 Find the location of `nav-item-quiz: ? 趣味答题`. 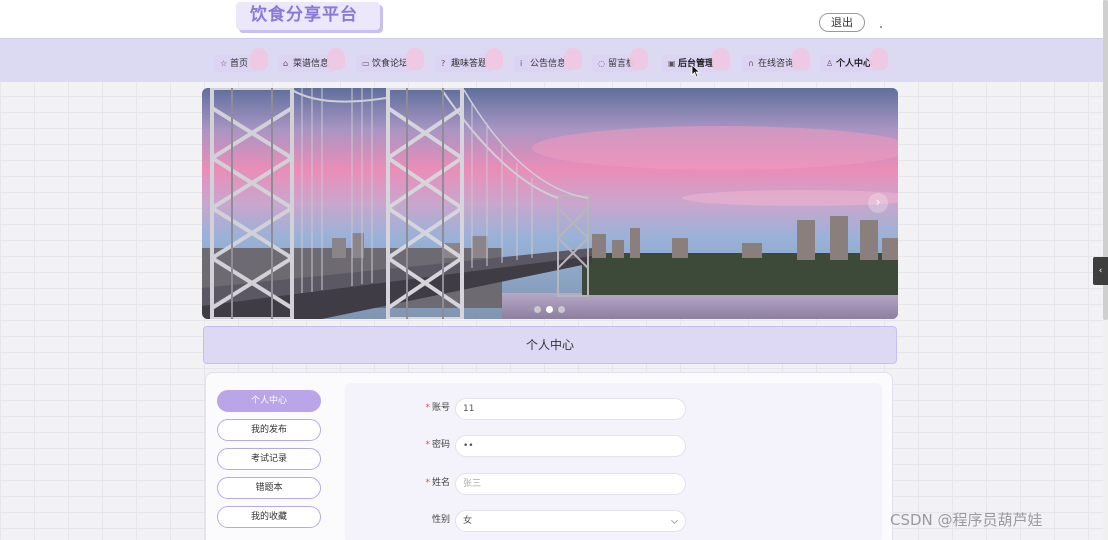

nav-item-quiz: ? 趣味答题 is located at coordinates (469, 60).